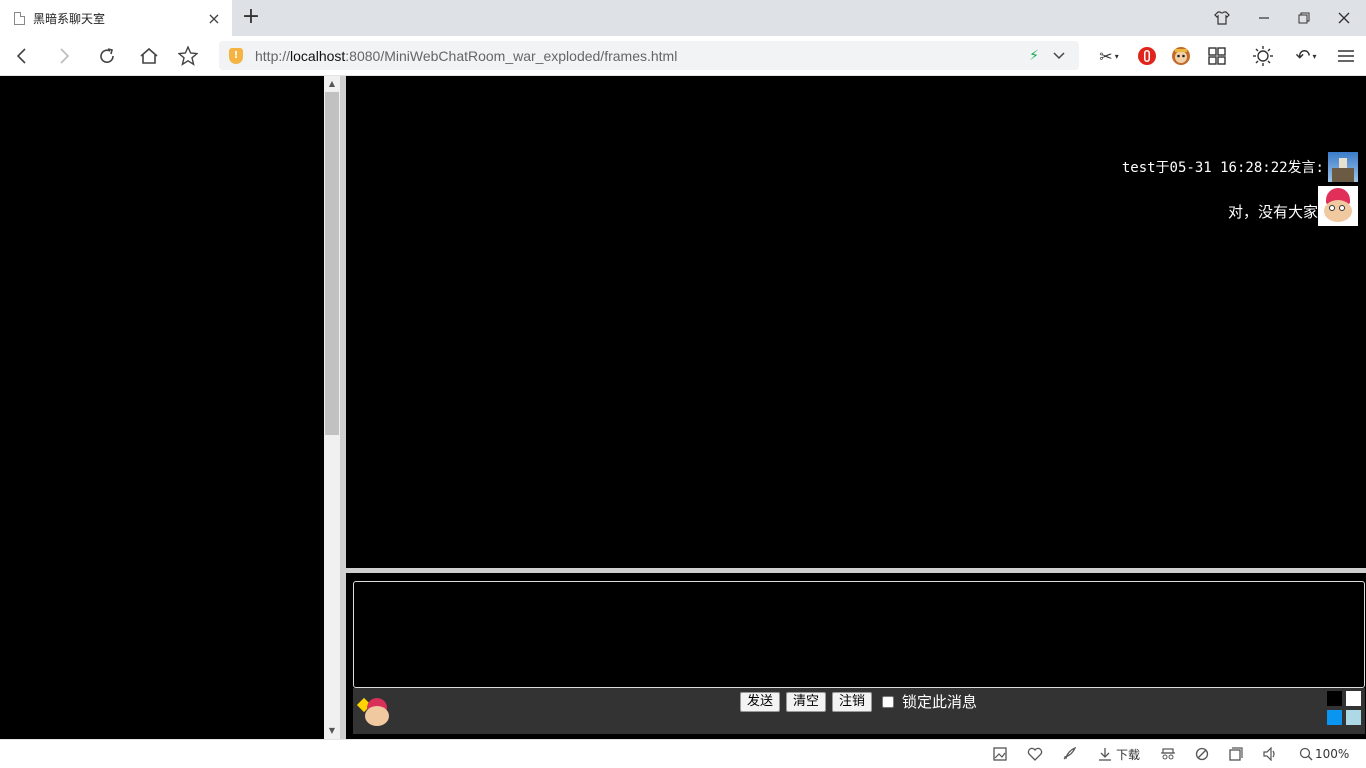 The width and height of the screenshot is (1366, 768). What do you see at coordinates (1306, 56) in the screenshot?
I see `undo-icon: ↶ ▾` at bounding box center [1306, 56].